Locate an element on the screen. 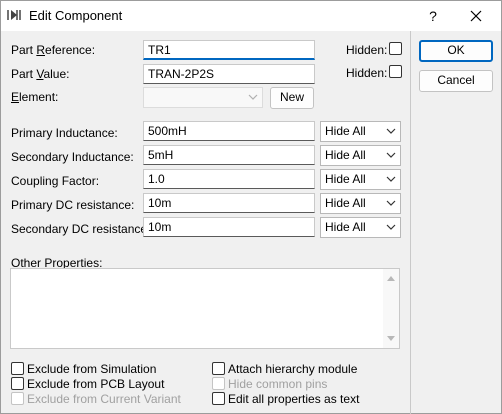  cancel-button: Cancel is located at coordinates (456, 81).